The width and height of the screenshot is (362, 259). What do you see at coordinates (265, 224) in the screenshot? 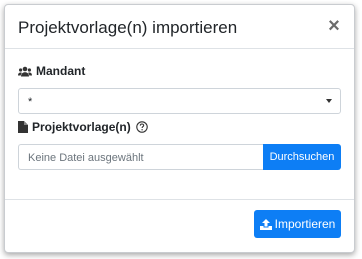
I see `upload-icon` at bounding box center [265, 224].